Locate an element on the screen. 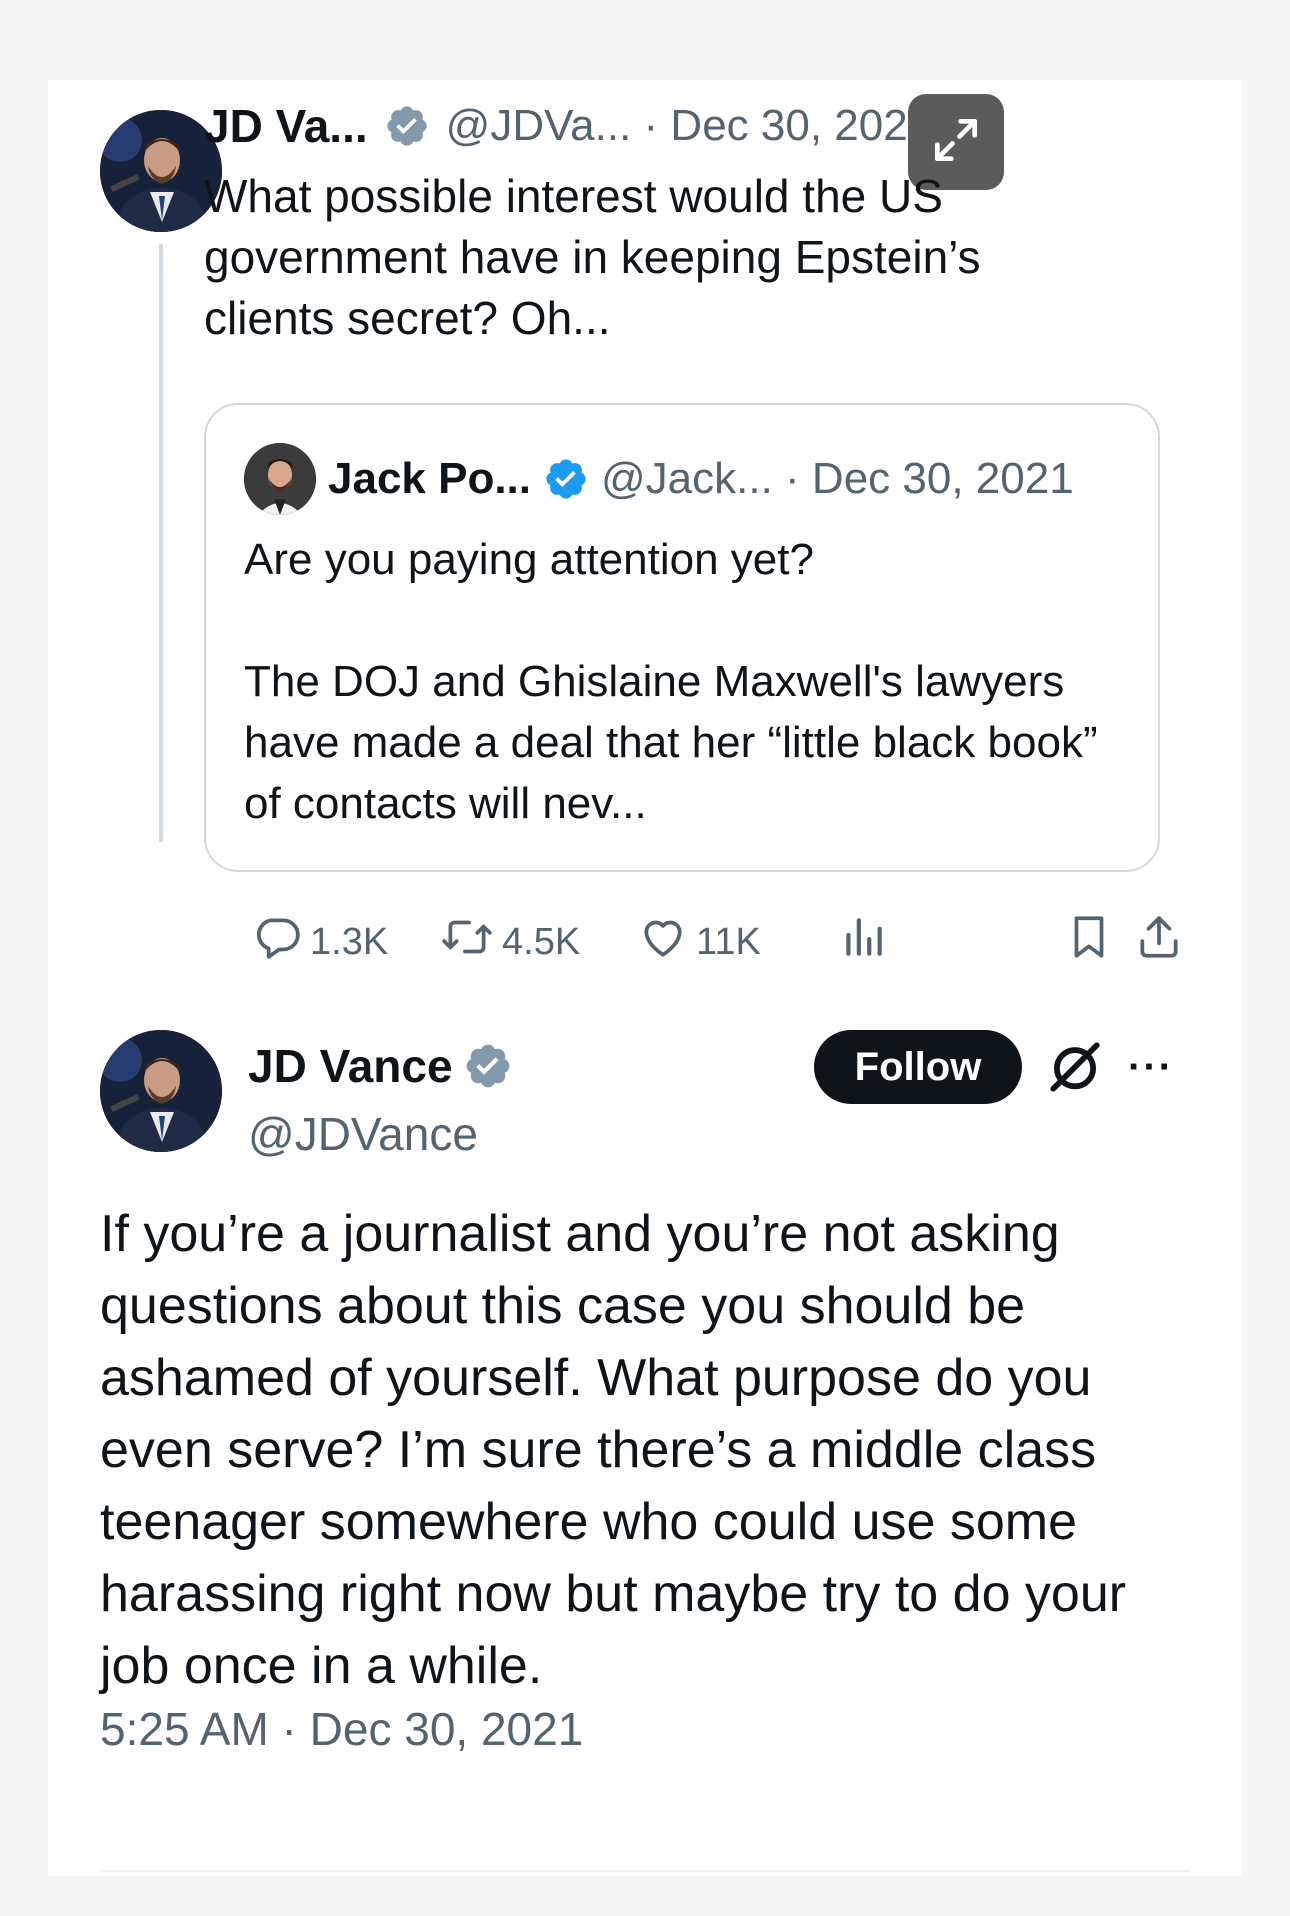 Image resolution: width=1290 pixels, height=1916 pixels. grok-icon is located at coordinates (1075, 1069).